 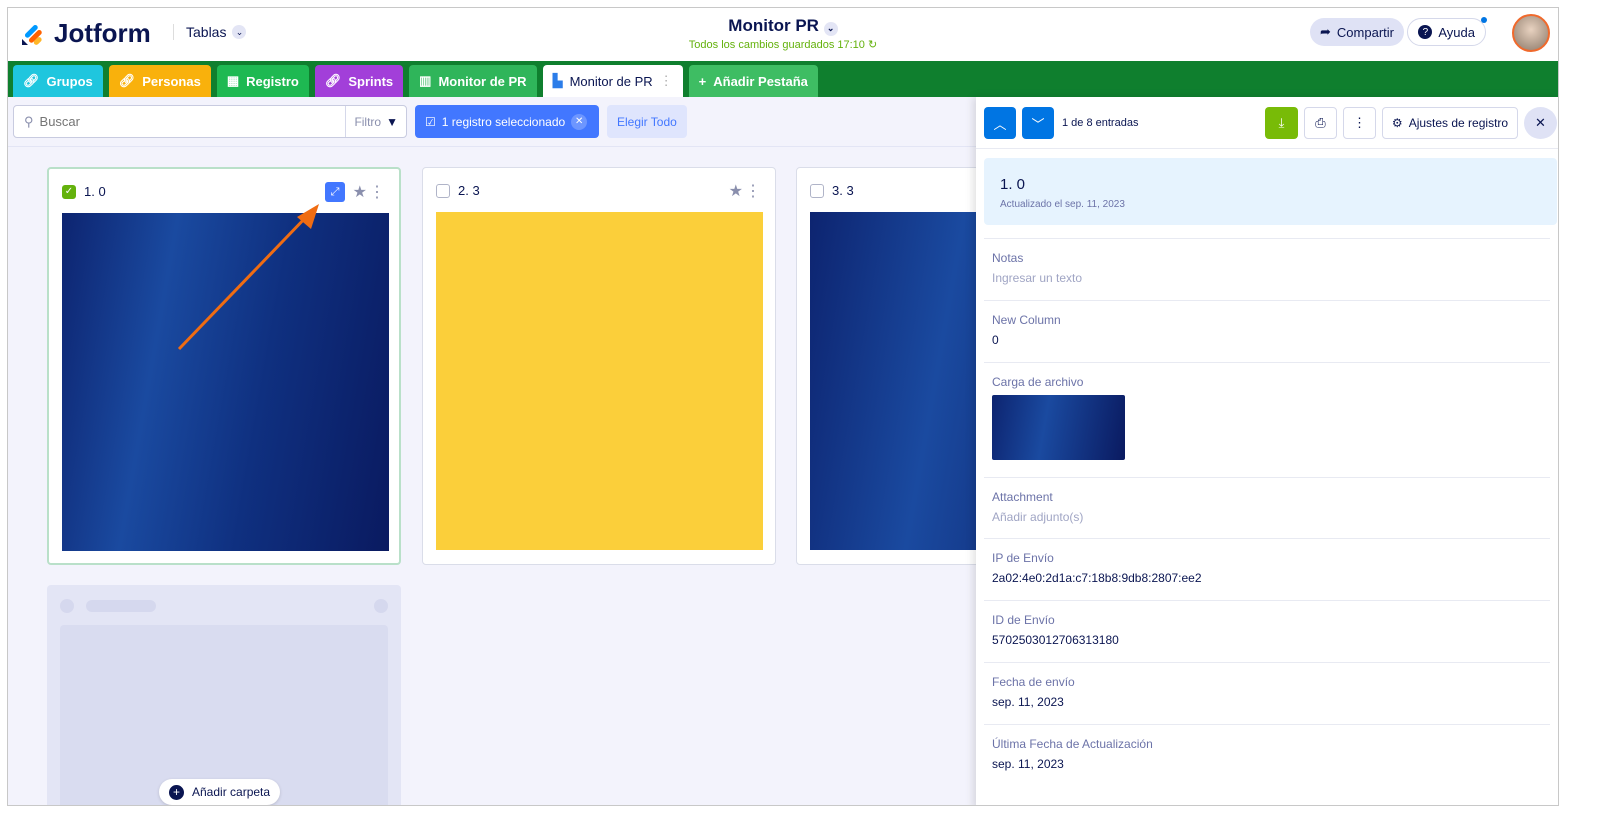 I want to click on chevron-up-icon: ︿, so click(x=1000, y=124).